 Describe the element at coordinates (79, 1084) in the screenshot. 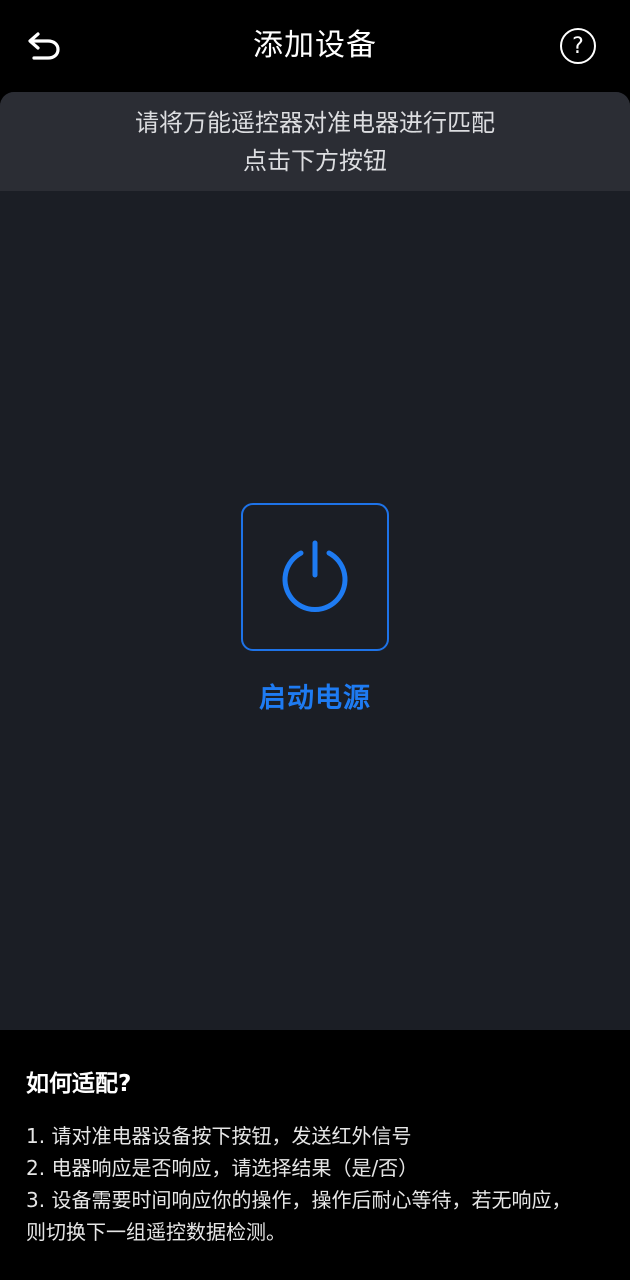

I see `help-section-title: 如何适配?` at that location.